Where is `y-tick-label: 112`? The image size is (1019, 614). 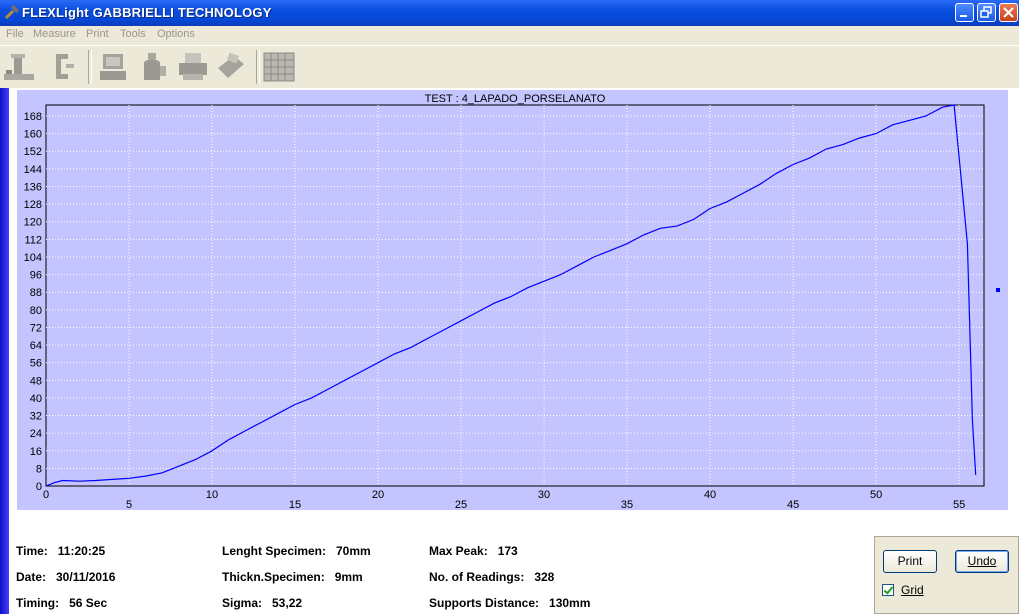
y-tick-label: 112 is located at coordinates (33, 240).